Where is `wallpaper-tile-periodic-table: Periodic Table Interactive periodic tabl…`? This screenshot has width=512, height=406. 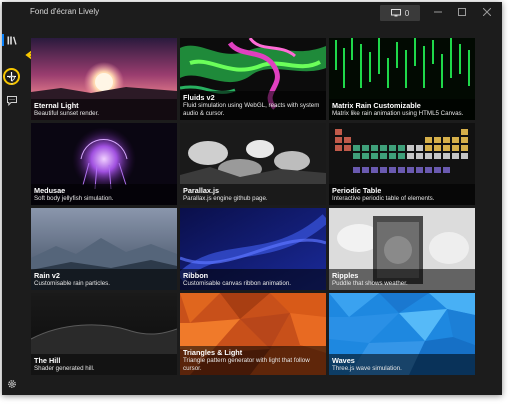 wallpaper-tile-periodic-table: Periodic Table Interactive periodic tabl… is located at coordinates (402, 164).